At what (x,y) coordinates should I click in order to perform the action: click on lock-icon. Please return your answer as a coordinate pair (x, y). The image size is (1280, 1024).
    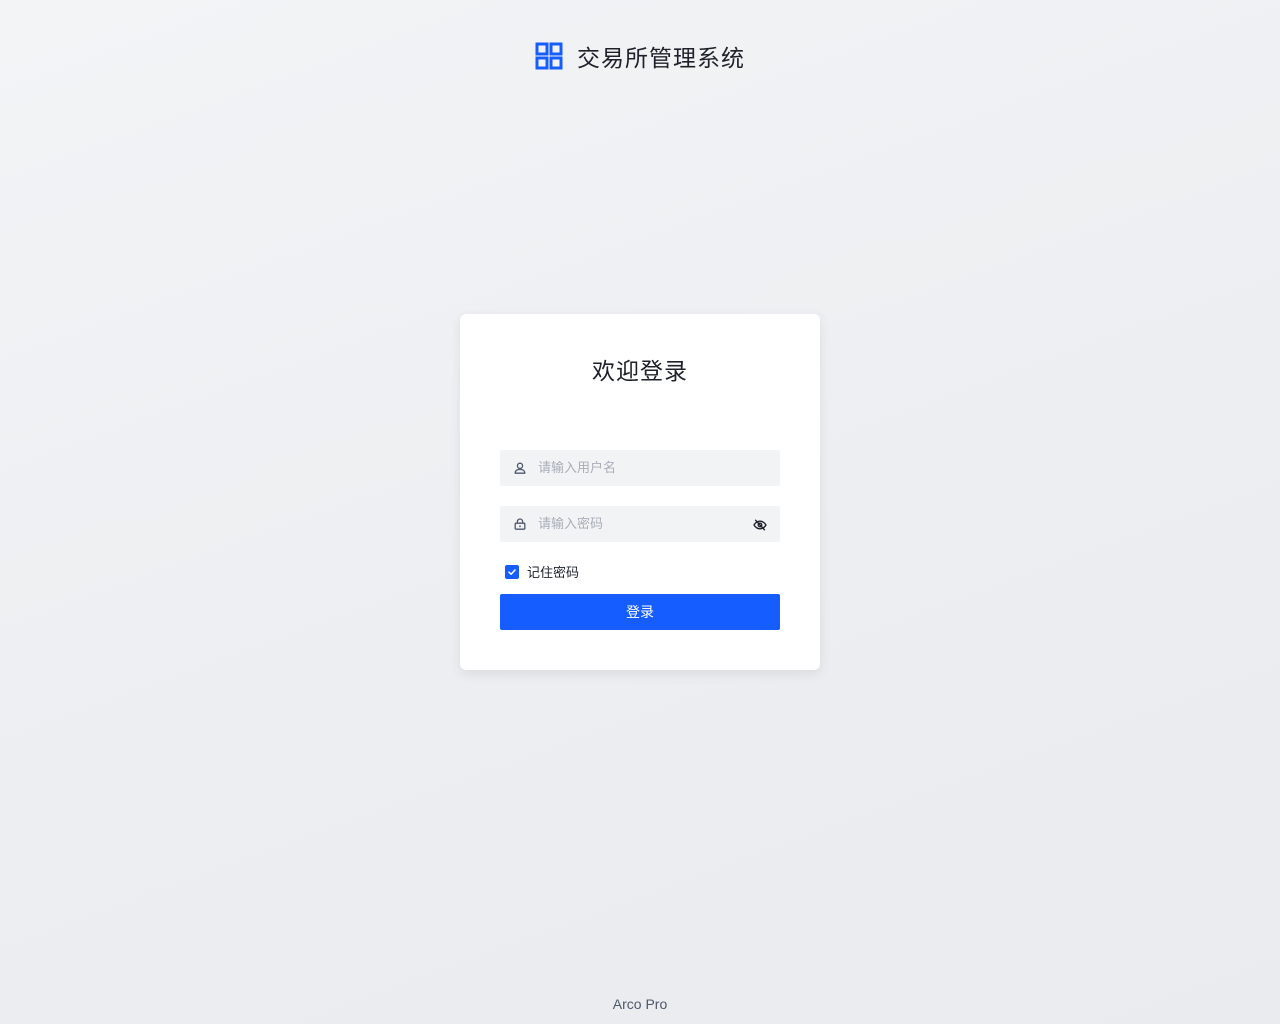
    Looking at the image, I should click on (520, 524).